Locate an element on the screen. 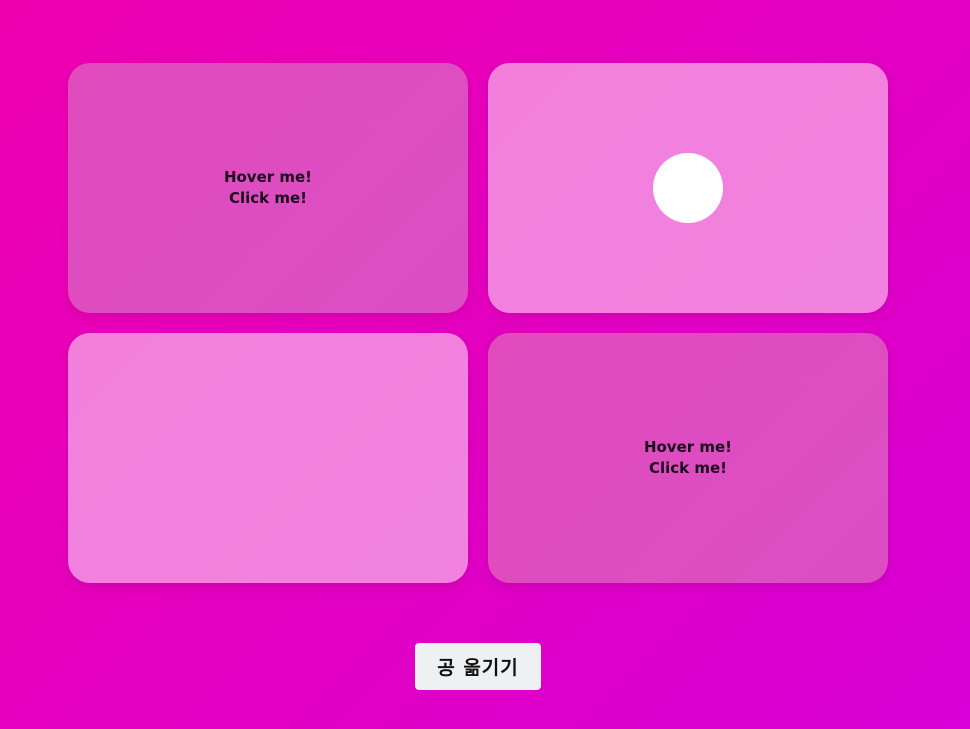 This screenshot has height=729, width=970. card-4-click-label: Click me! is located at coordinates (687, 468).